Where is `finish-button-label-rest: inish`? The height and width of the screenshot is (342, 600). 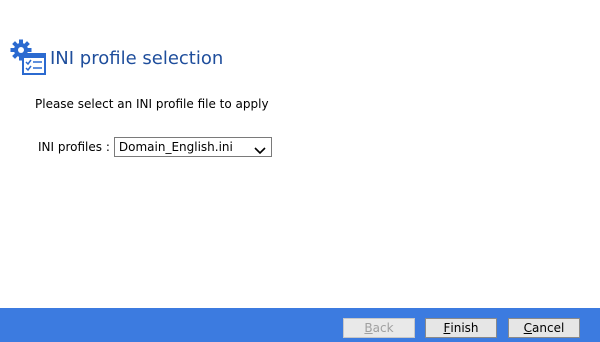 finish-button-label-rest: inish is located at coordinates (464, 328).